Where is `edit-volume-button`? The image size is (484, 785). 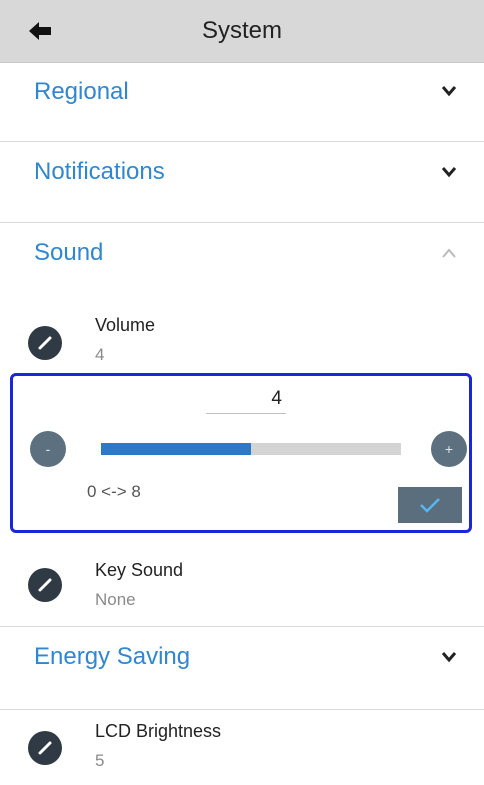
edit-volume-button is located at coordinates (45, 343).